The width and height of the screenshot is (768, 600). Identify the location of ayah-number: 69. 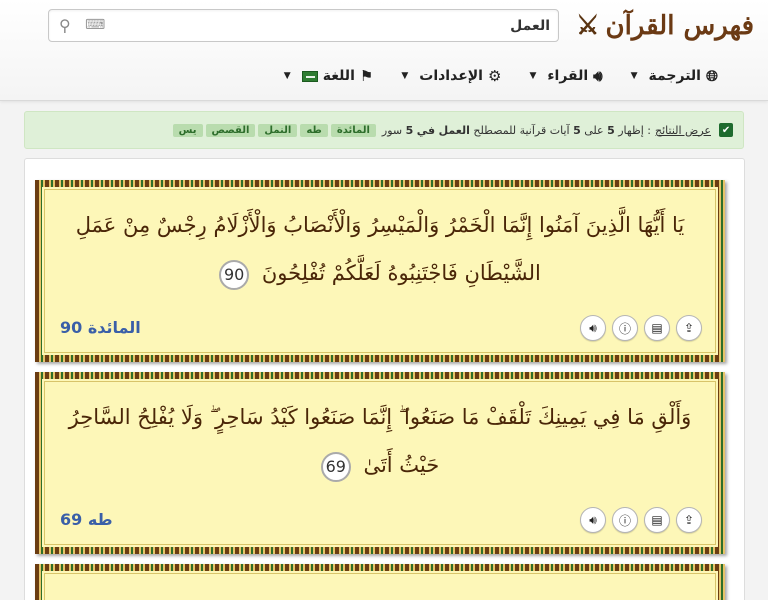
(335, 466).